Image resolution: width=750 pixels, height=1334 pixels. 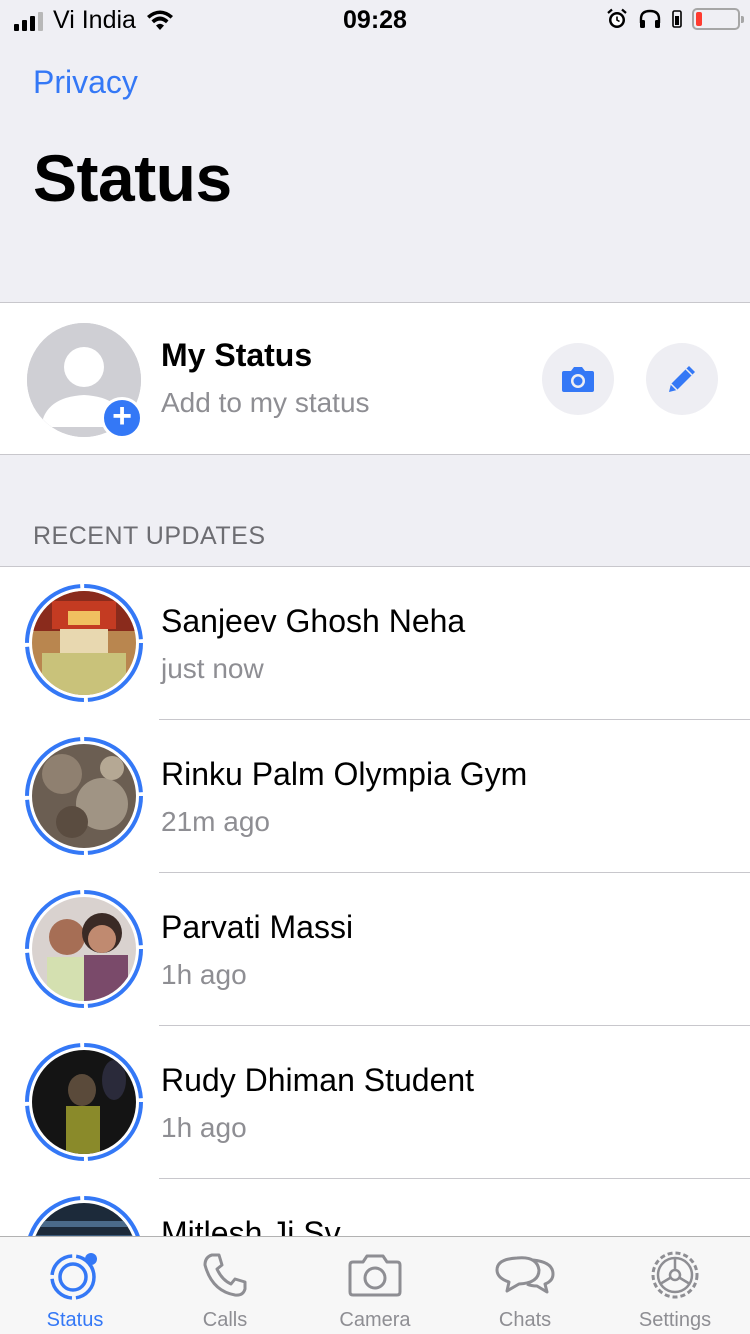 What do you see at coordinates (225, 1275) in the screenshot?
I see `phone-icon` at bounding box center [225, 1275].